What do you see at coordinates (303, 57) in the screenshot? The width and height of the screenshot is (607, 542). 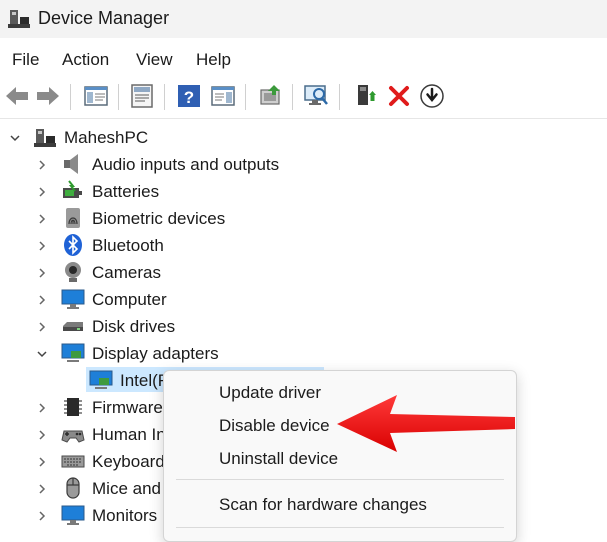 I see `menu-bar: File Action View Help` at bounding box center [303, 57].